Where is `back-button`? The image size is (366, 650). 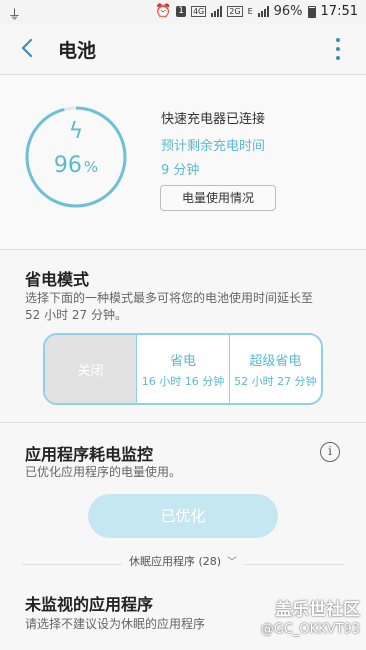
back-button is located at coordinates (28, 48).